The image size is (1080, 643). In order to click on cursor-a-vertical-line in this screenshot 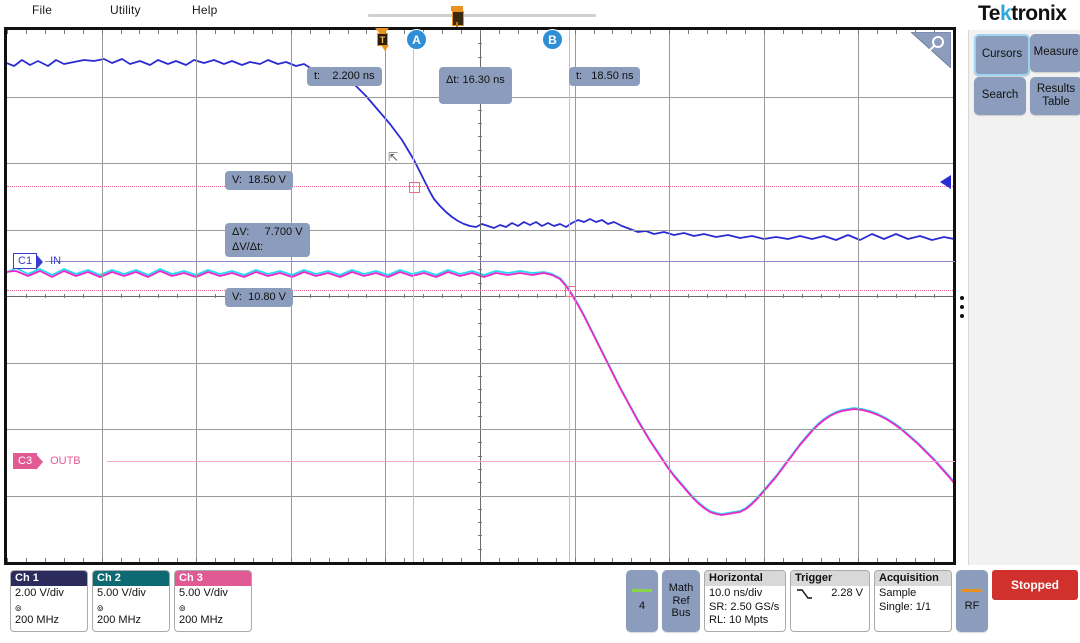, I will do `click(413, 296)`.